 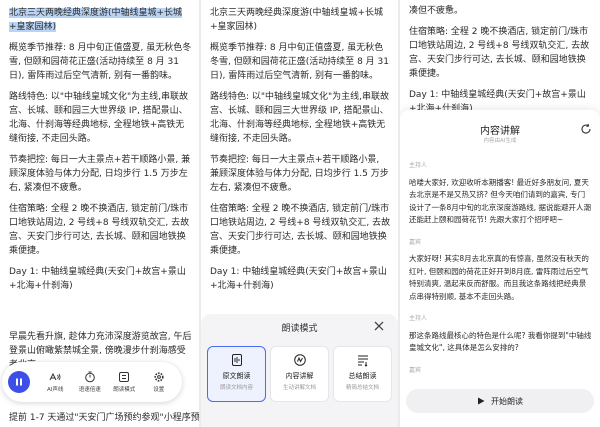 I want to click on reading-mode-button: 朗读模式, so click(x=124, y=382).